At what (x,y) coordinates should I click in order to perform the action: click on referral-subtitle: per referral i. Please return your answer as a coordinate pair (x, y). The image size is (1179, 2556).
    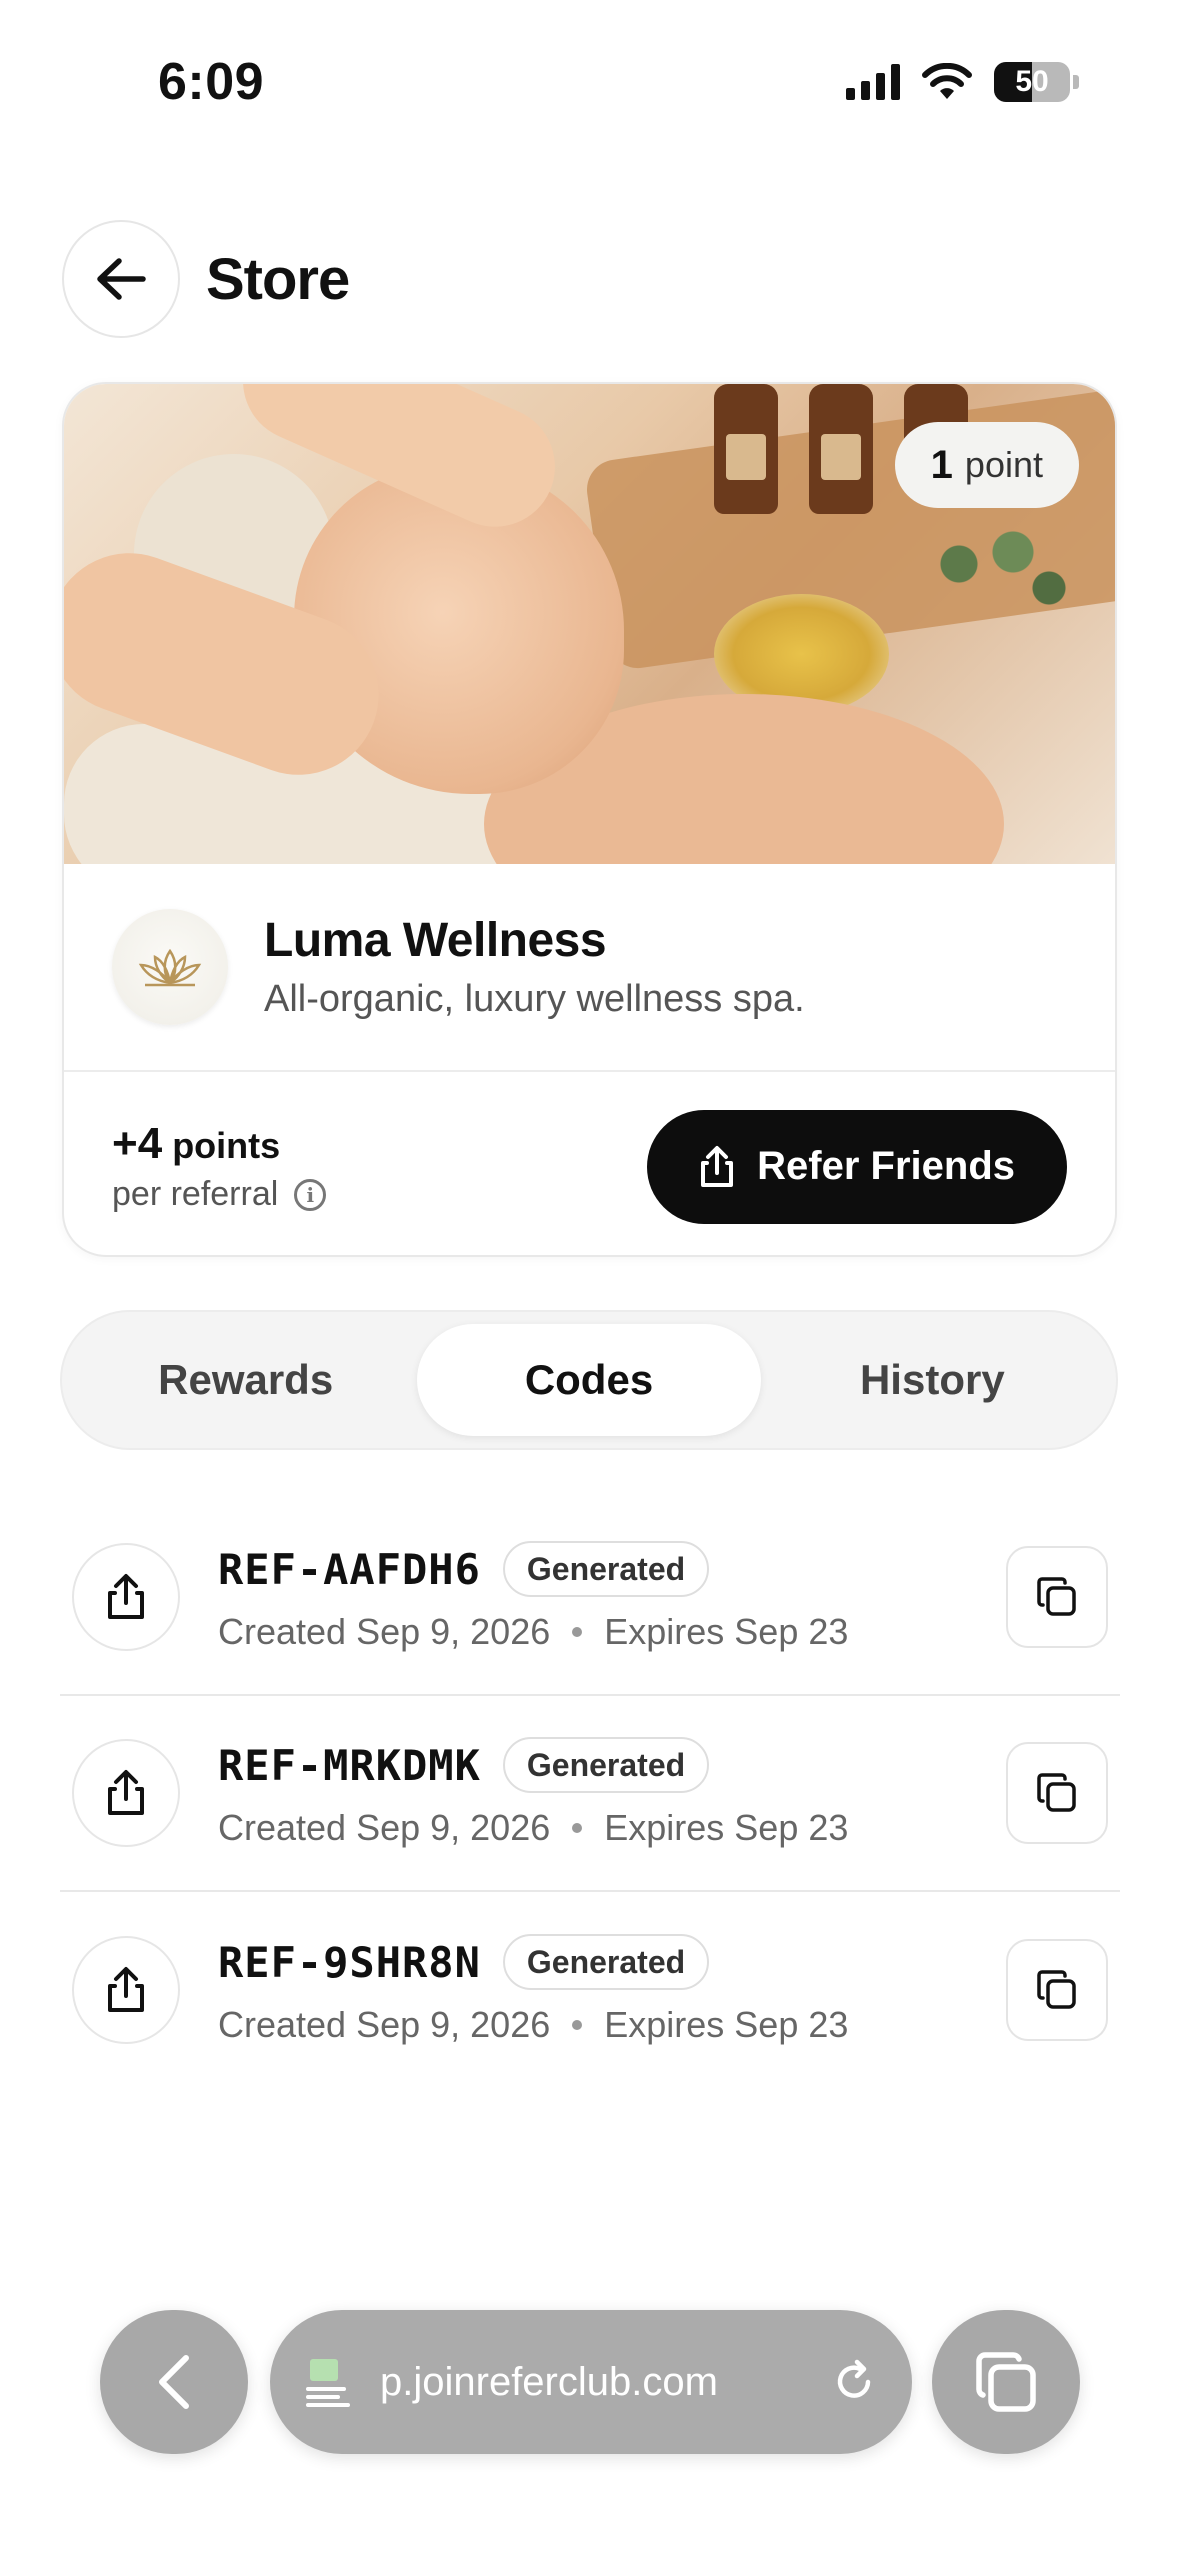
    Looking at the image, I should click on (219, 1194).